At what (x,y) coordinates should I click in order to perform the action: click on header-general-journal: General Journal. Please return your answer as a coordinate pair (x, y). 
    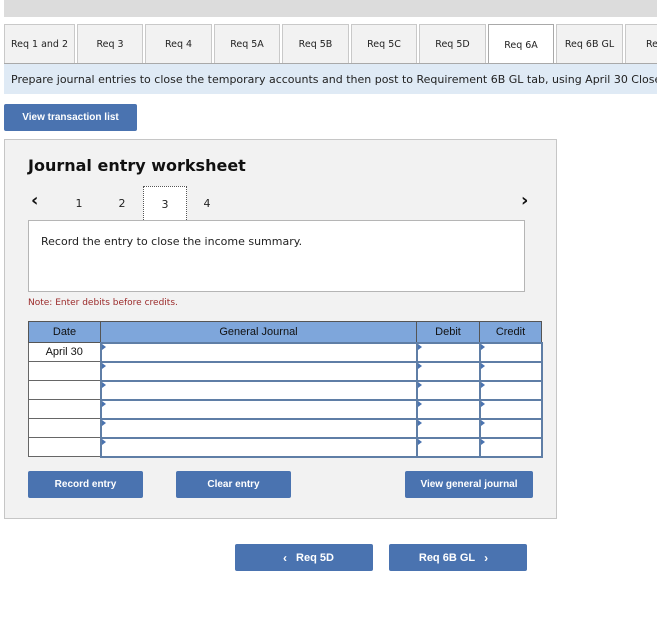
    Looking at the image, I should click on (258, 332).